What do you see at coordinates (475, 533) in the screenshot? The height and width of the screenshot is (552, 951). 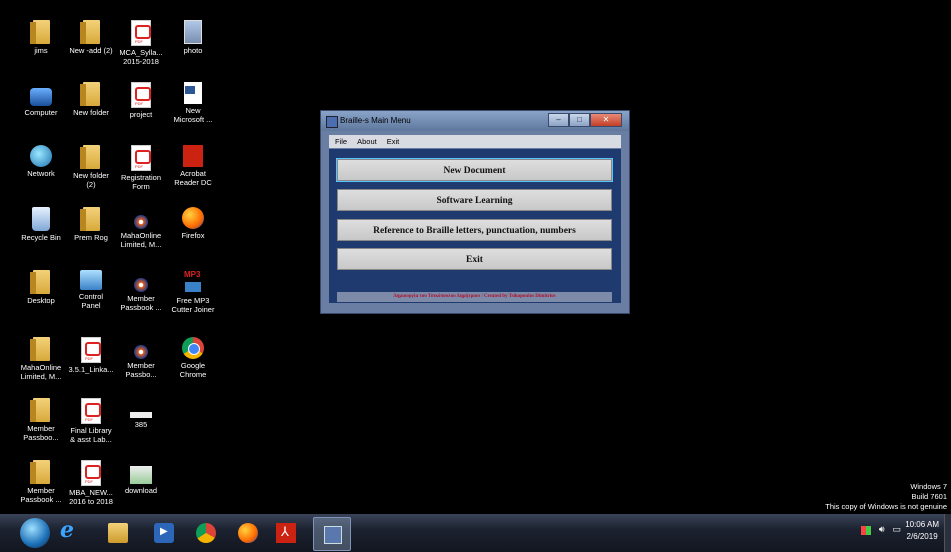 I see `taskbar` at bounding box center [475, 533].